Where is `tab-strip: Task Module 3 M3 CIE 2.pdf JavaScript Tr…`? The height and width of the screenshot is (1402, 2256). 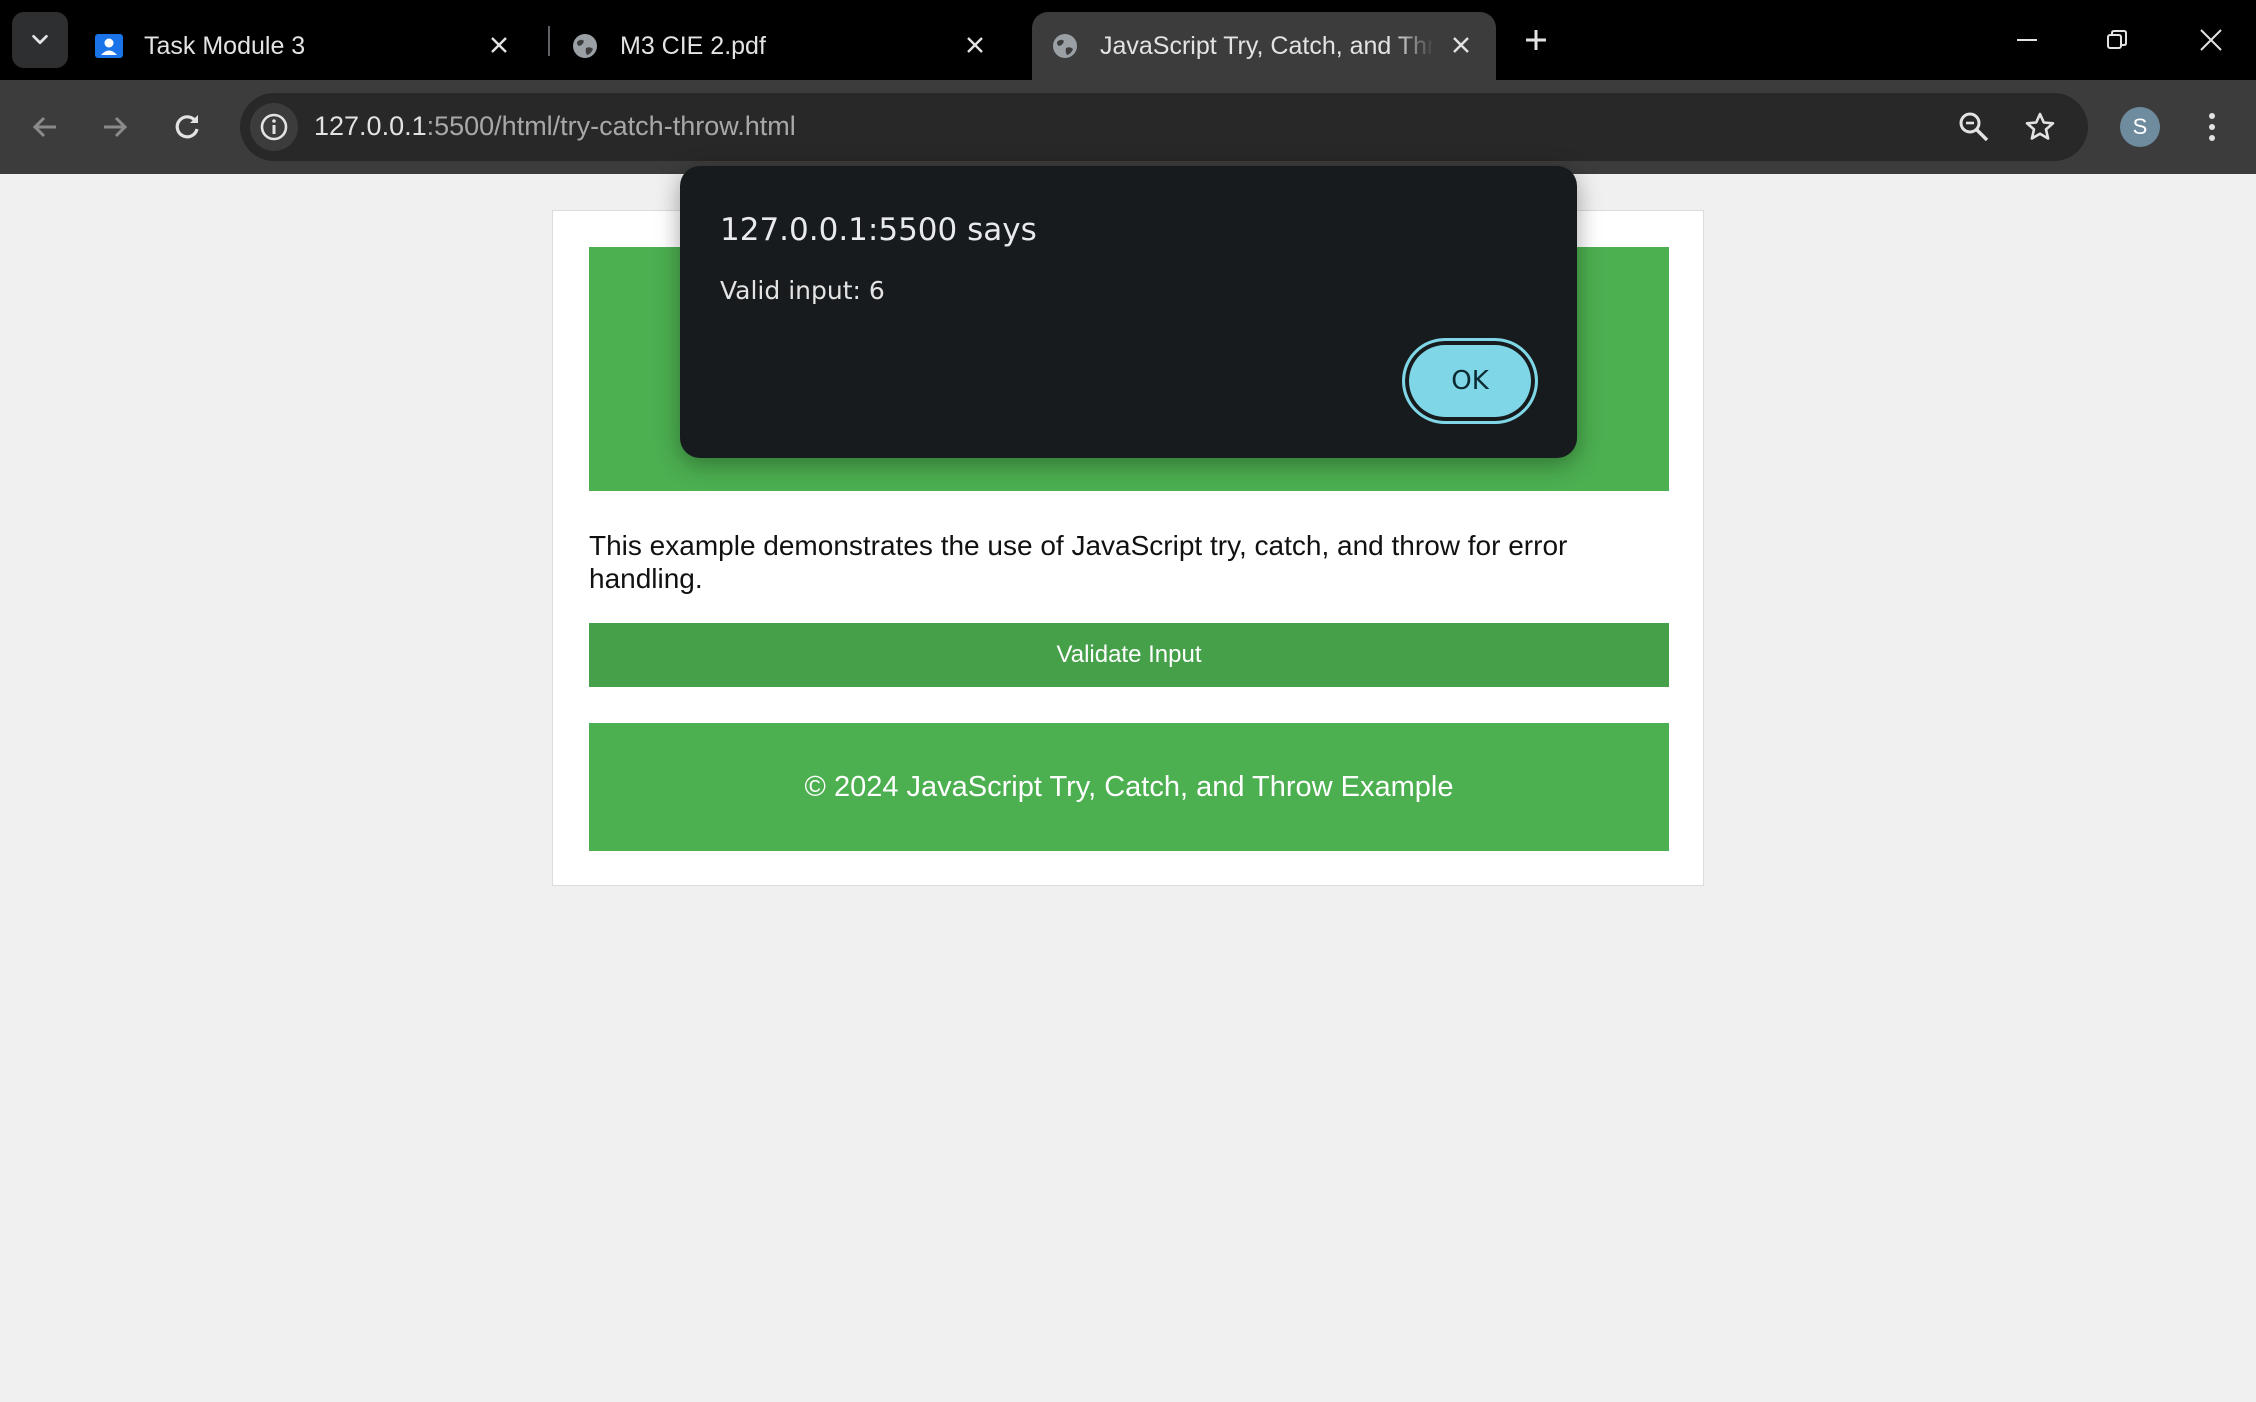
tab-strip: Task Module 3 M3 CIE 2.pdf JavaScript Tr… is located at coordinates (1128, 40).